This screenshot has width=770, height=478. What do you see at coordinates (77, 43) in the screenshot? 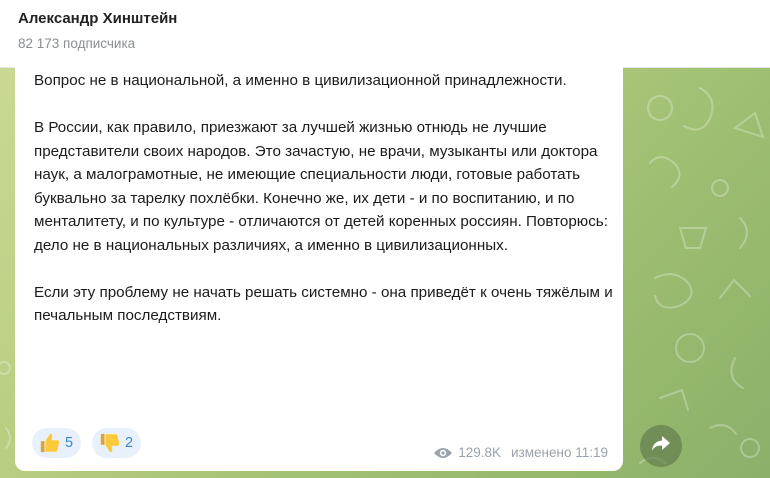
I see `subscriber-count: 82 173 подписчика` at bounding box center [77, 43].